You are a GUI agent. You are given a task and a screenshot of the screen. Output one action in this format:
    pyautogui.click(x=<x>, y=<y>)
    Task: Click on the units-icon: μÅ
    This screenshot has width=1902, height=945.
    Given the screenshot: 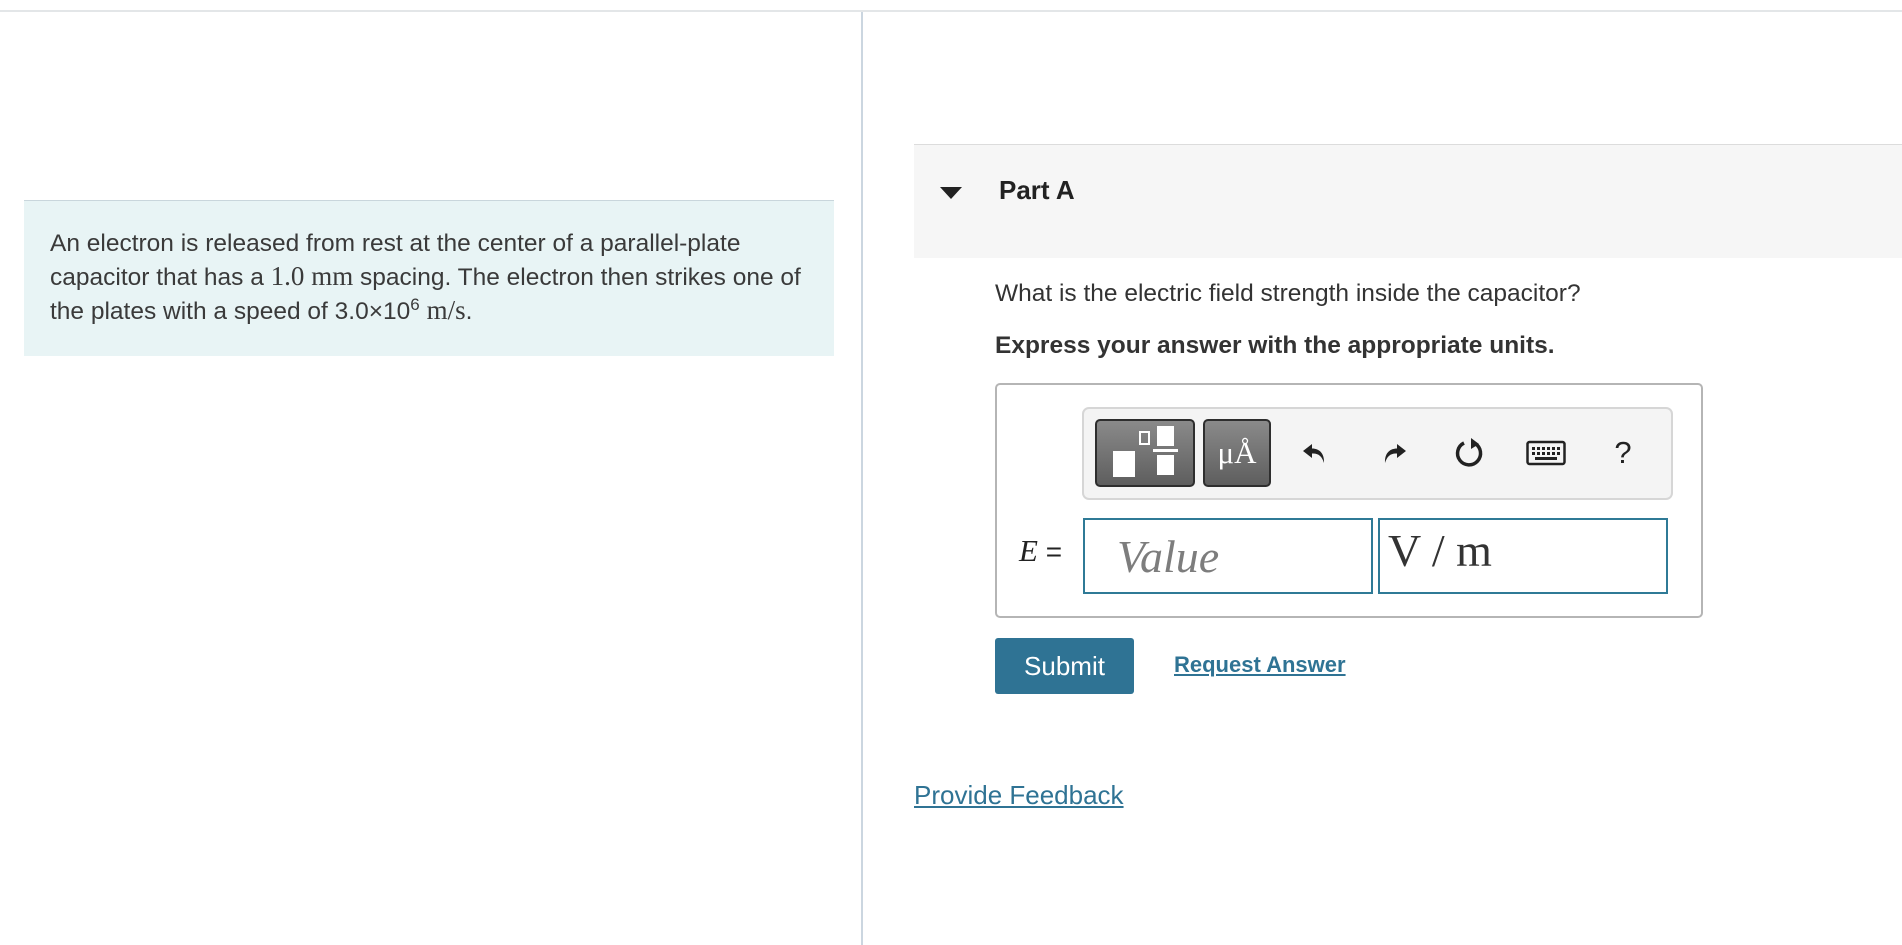 What is the action you would take?
    pyautogui.click(x=1237, y=452)
    